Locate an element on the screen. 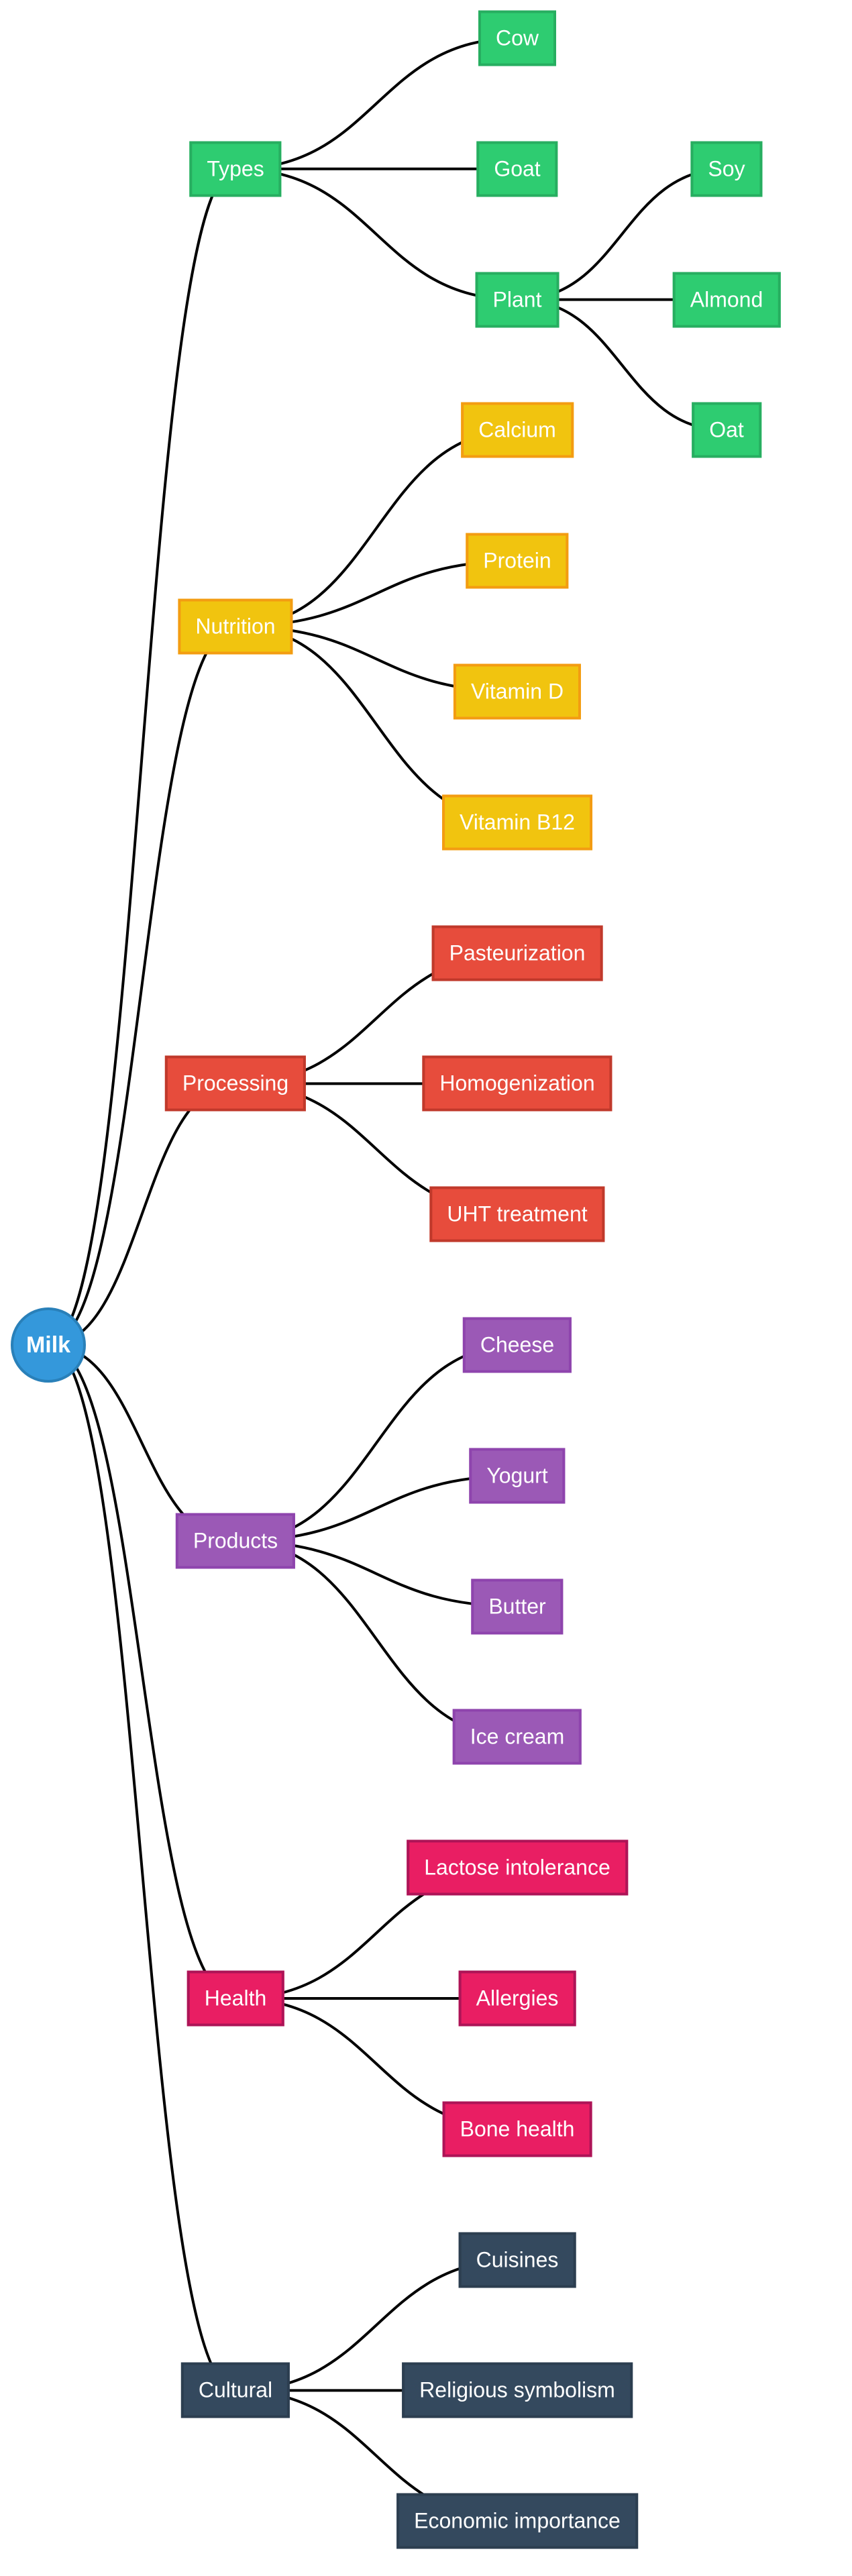 Image resolution: width=852 pixels, height=2576 pixels. node-soy: Soy is located at coordinates (726, 169).